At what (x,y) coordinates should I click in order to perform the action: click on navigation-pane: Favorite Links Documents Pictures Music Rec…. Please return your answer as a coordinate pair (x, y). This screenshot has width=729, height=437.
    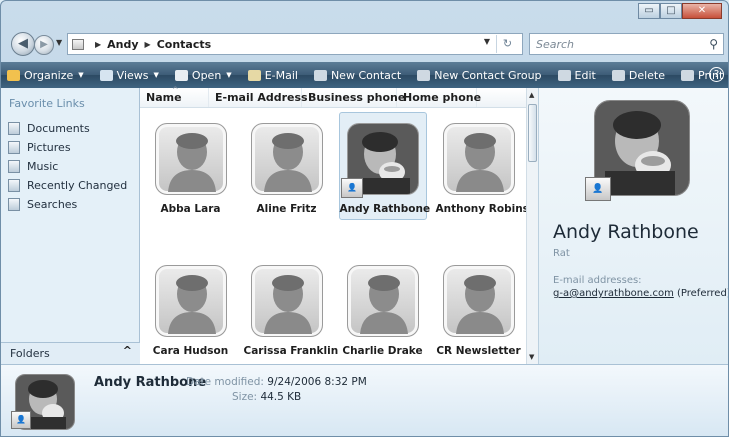
    Looking at the image, I should click on (70, 226).